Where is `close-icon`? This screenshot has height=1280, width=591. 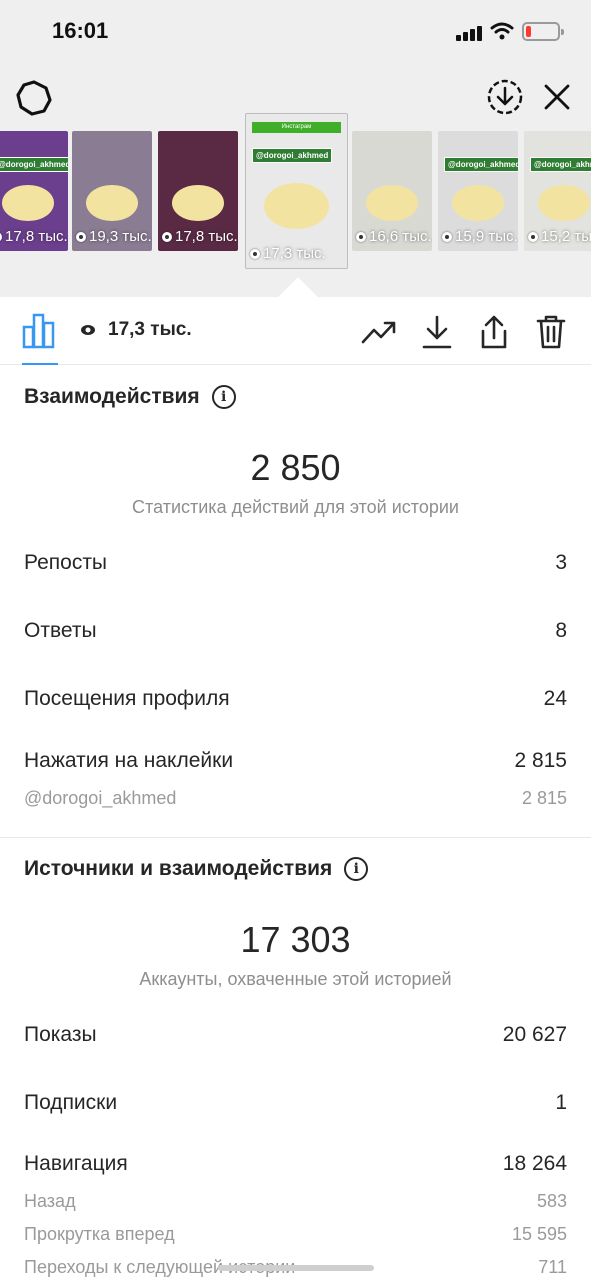
close-icon is located at coordinates (557, 97).